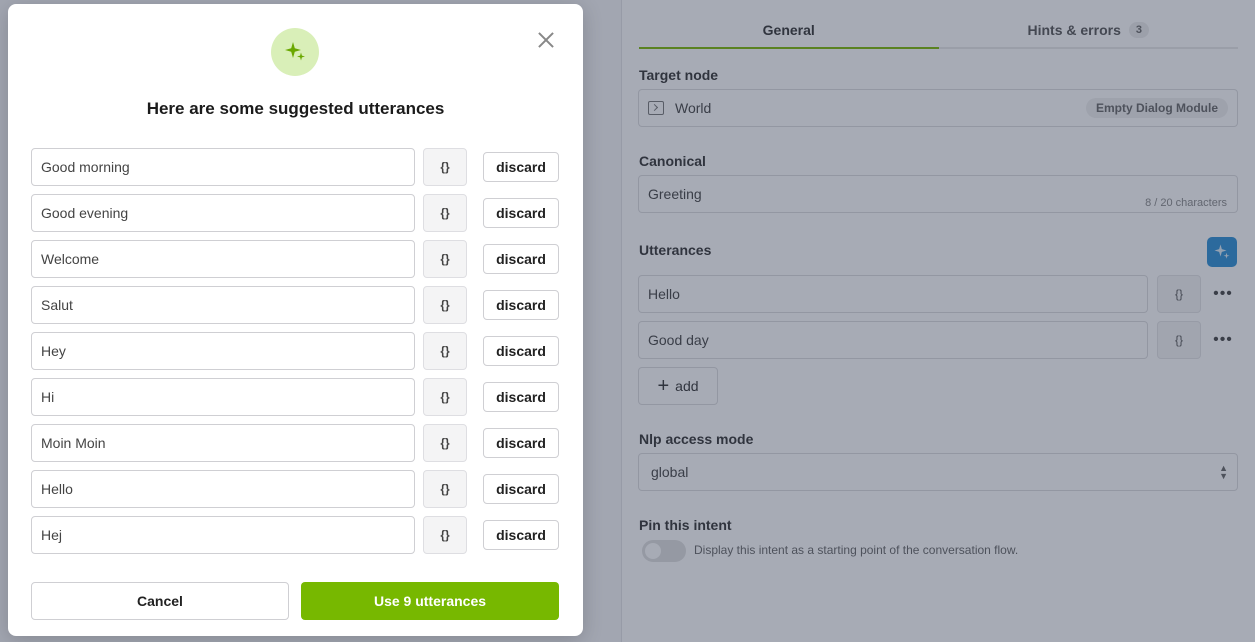 This screenshot has height=642, width=1255. I want to click on suggestion-row: Welcome {} discard, so click(295, 259).